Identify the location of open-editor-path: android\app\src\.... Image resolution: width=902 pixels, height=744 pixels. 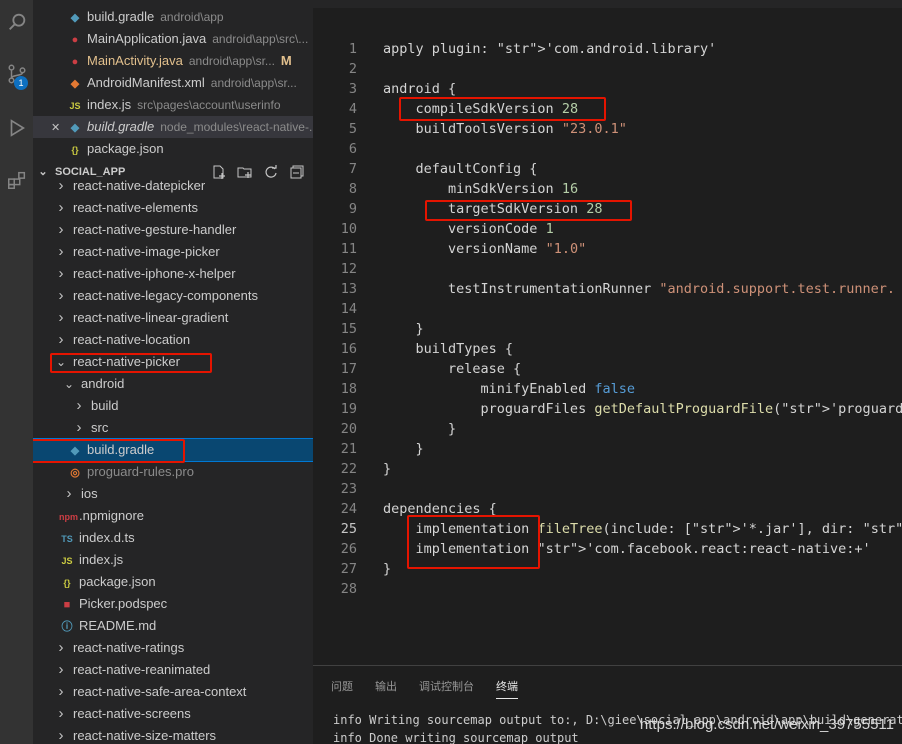
(260, 39).